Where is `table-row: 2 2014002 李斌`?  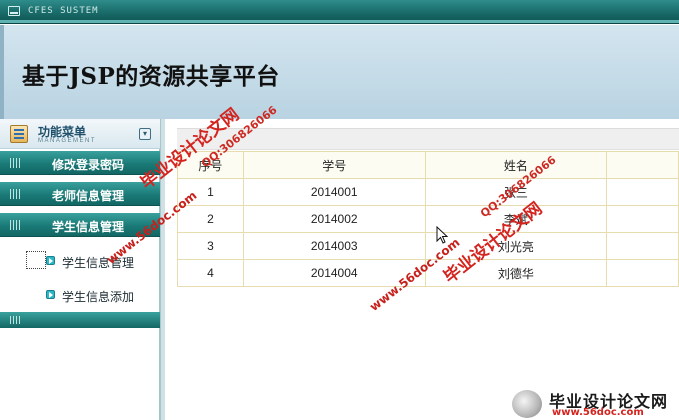
table-row: 2 2014002 李斌 is located at coordinates (428, 219).